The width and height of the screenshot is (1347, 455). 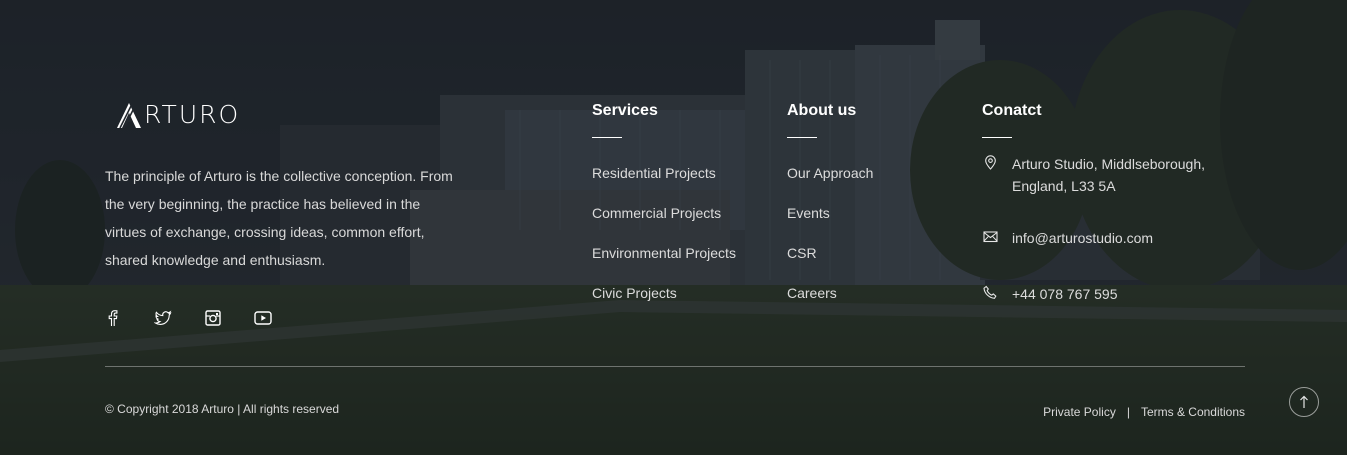 I want to click on contact-email: info@arturostudio.com, so click(x=1097, y=238).